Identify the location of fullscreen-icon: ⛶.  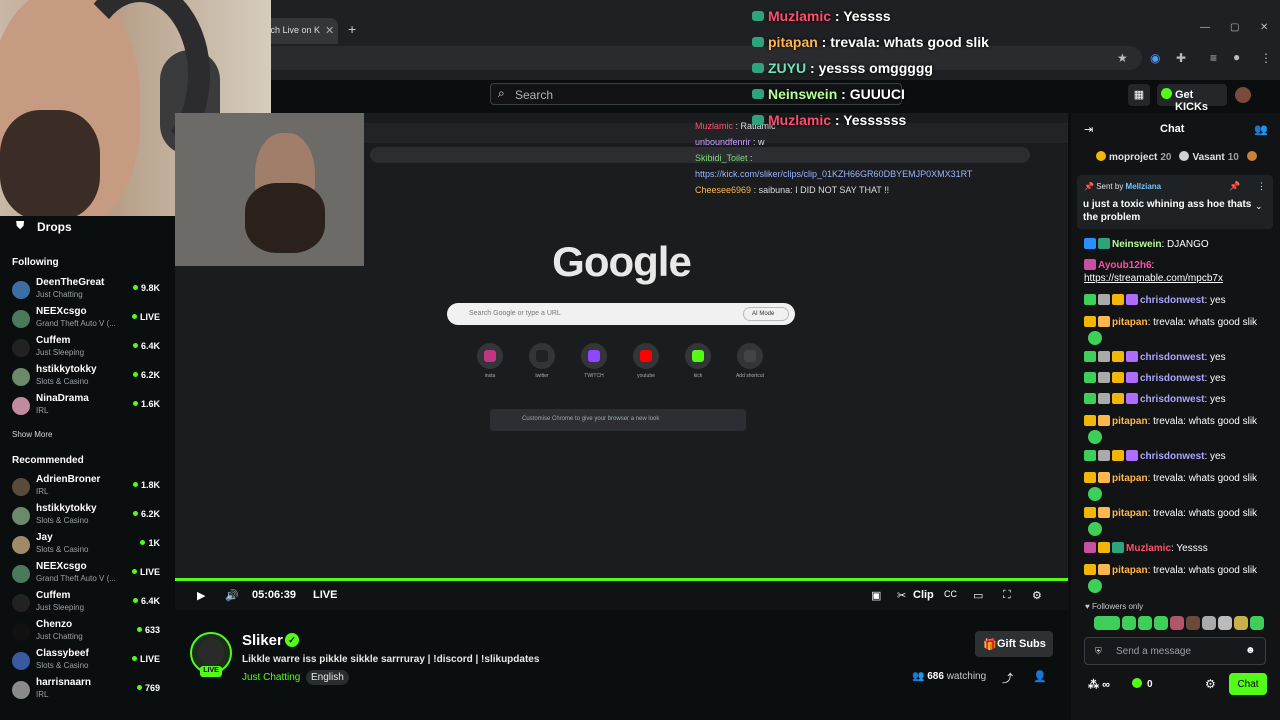
(1007, 595).